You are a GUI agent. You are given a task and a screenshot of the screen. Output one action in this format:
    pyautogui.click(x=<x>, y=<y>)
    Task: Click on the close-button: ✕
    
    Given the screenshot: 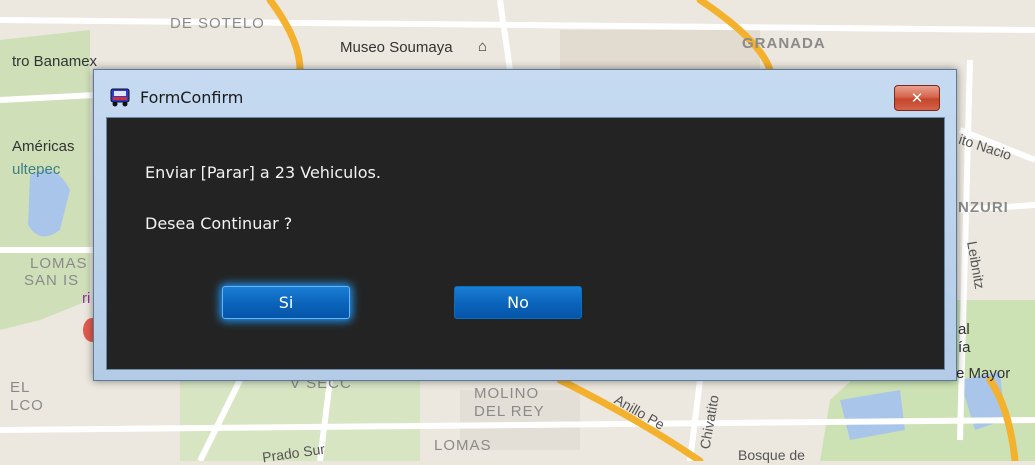 What is the action you would take?
    pyautogui.click(x=917, y=98)
    